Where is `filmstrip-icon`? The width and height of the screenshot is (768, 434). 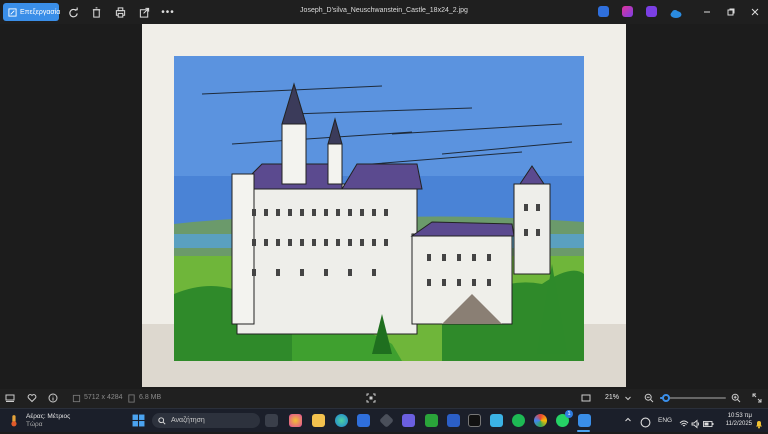 filmstrip-icon is located at coordinates (10, 398).